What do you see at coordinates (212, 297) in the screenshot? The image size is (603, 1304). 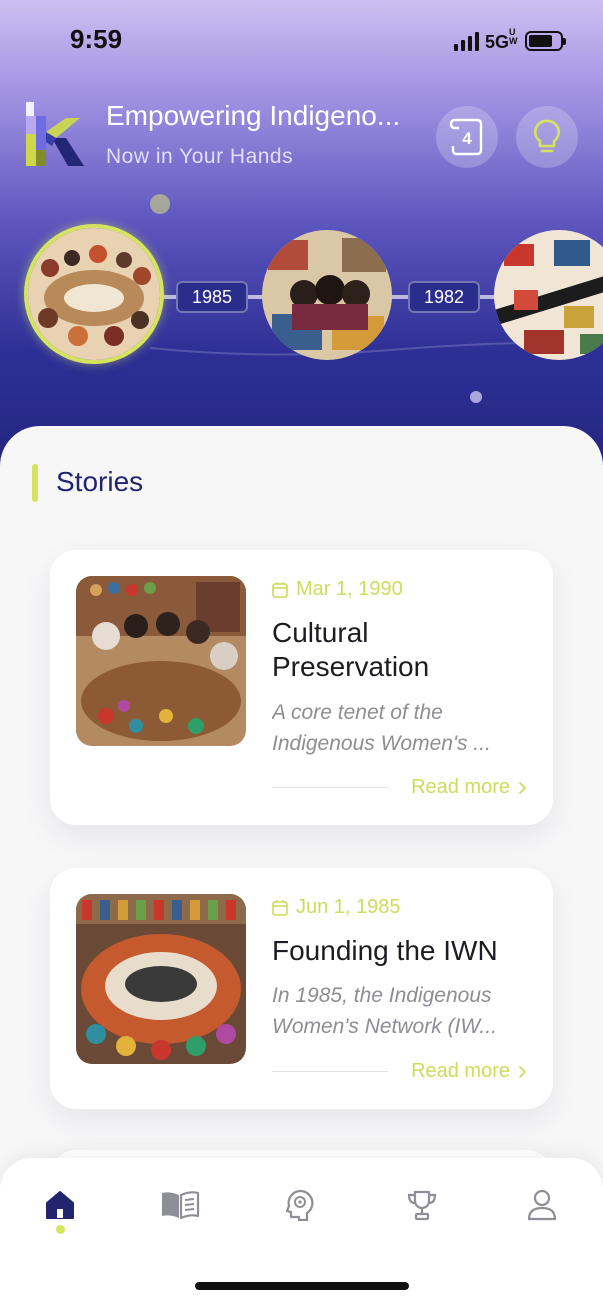 I see `timeline-year: 1985` at bounding box center [212, 297].